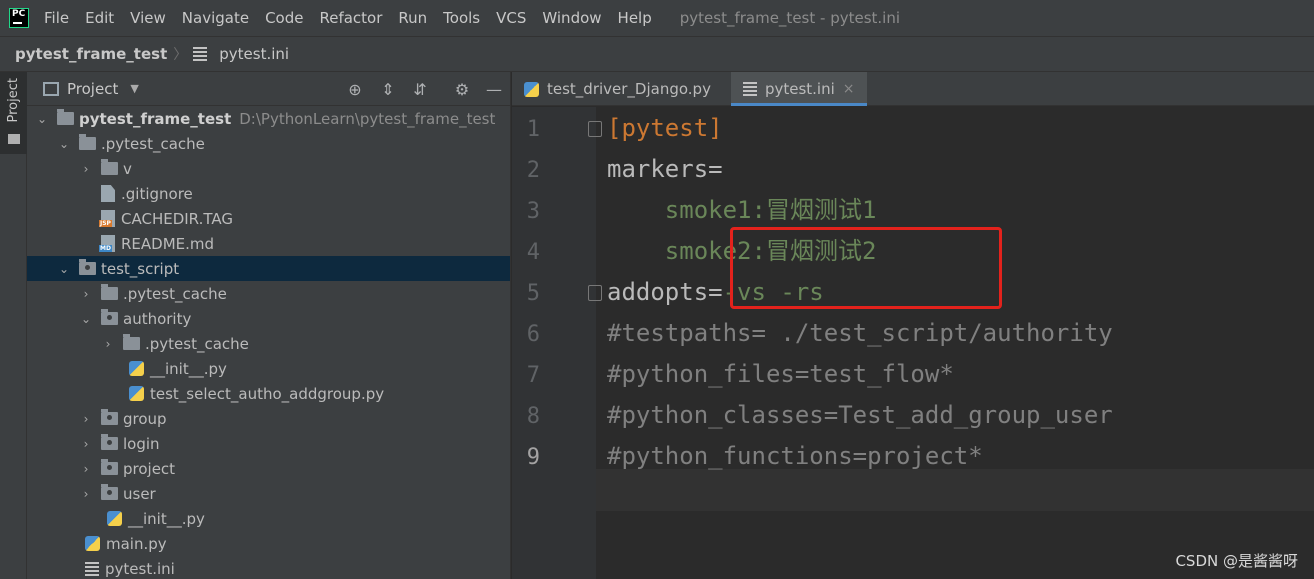 The image size is (1314, 579). I want to click on locate-icon: ⊕, so click(355, 89).